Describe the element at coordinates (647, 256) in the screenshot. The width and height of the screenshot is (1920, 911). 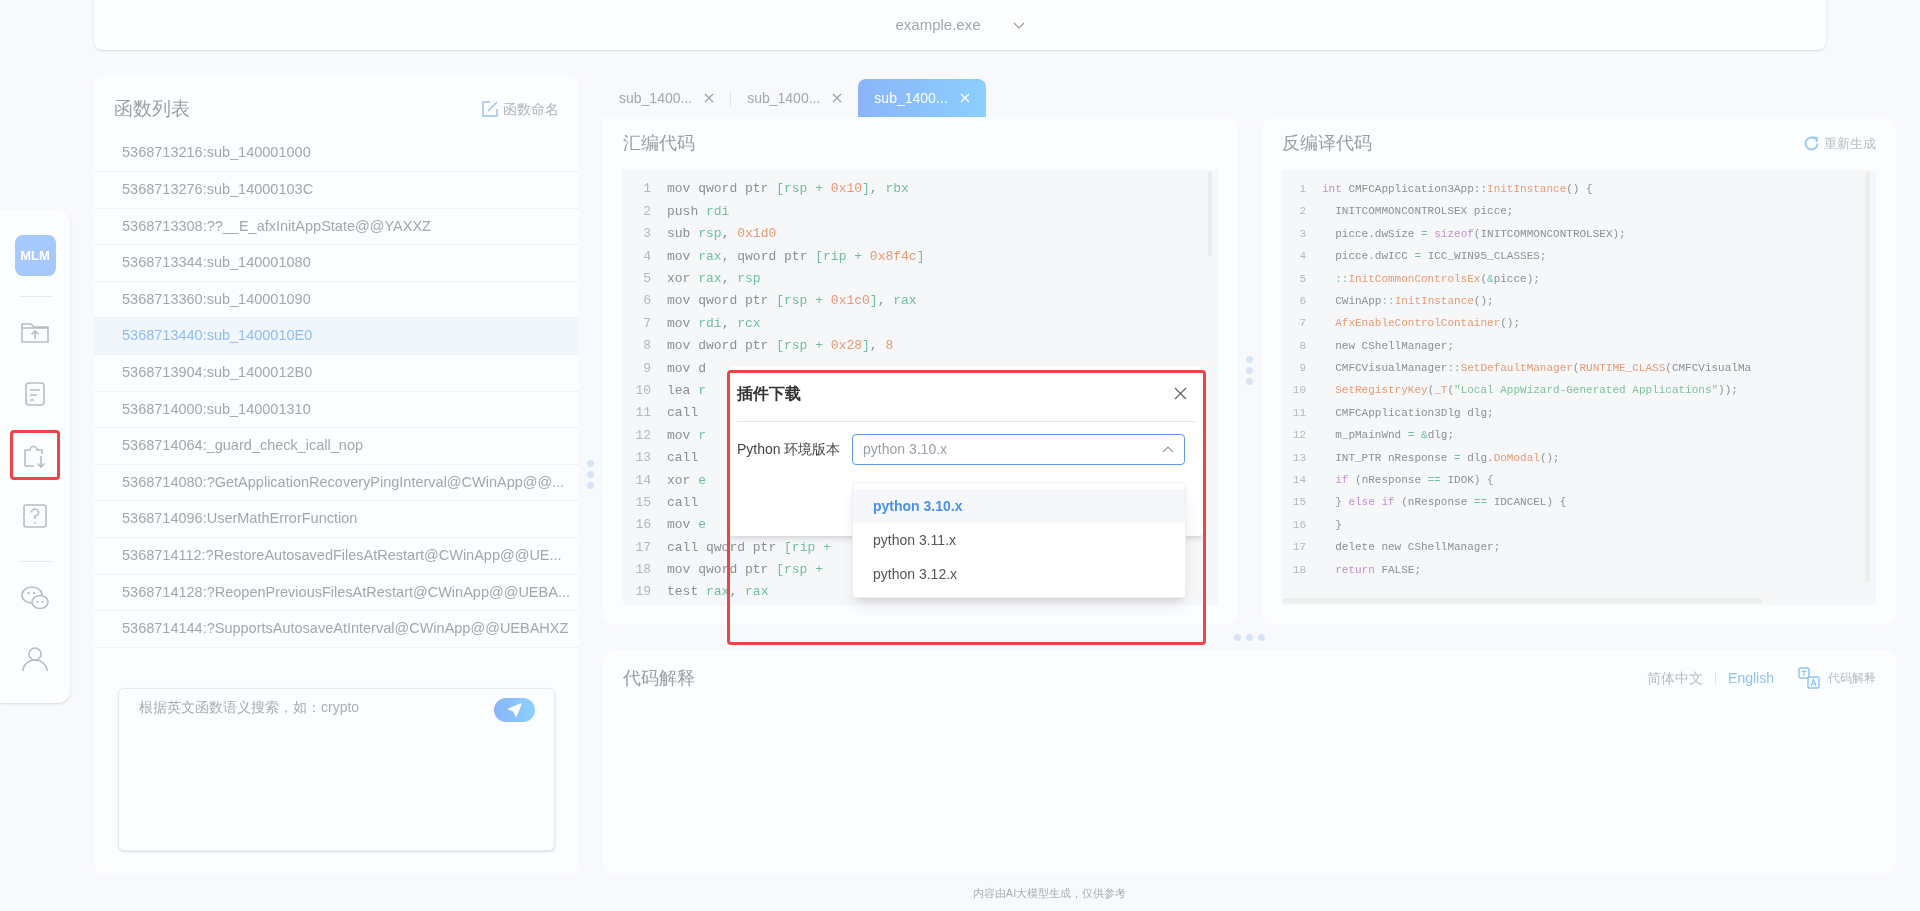
I see `line-number: 4` at that location.